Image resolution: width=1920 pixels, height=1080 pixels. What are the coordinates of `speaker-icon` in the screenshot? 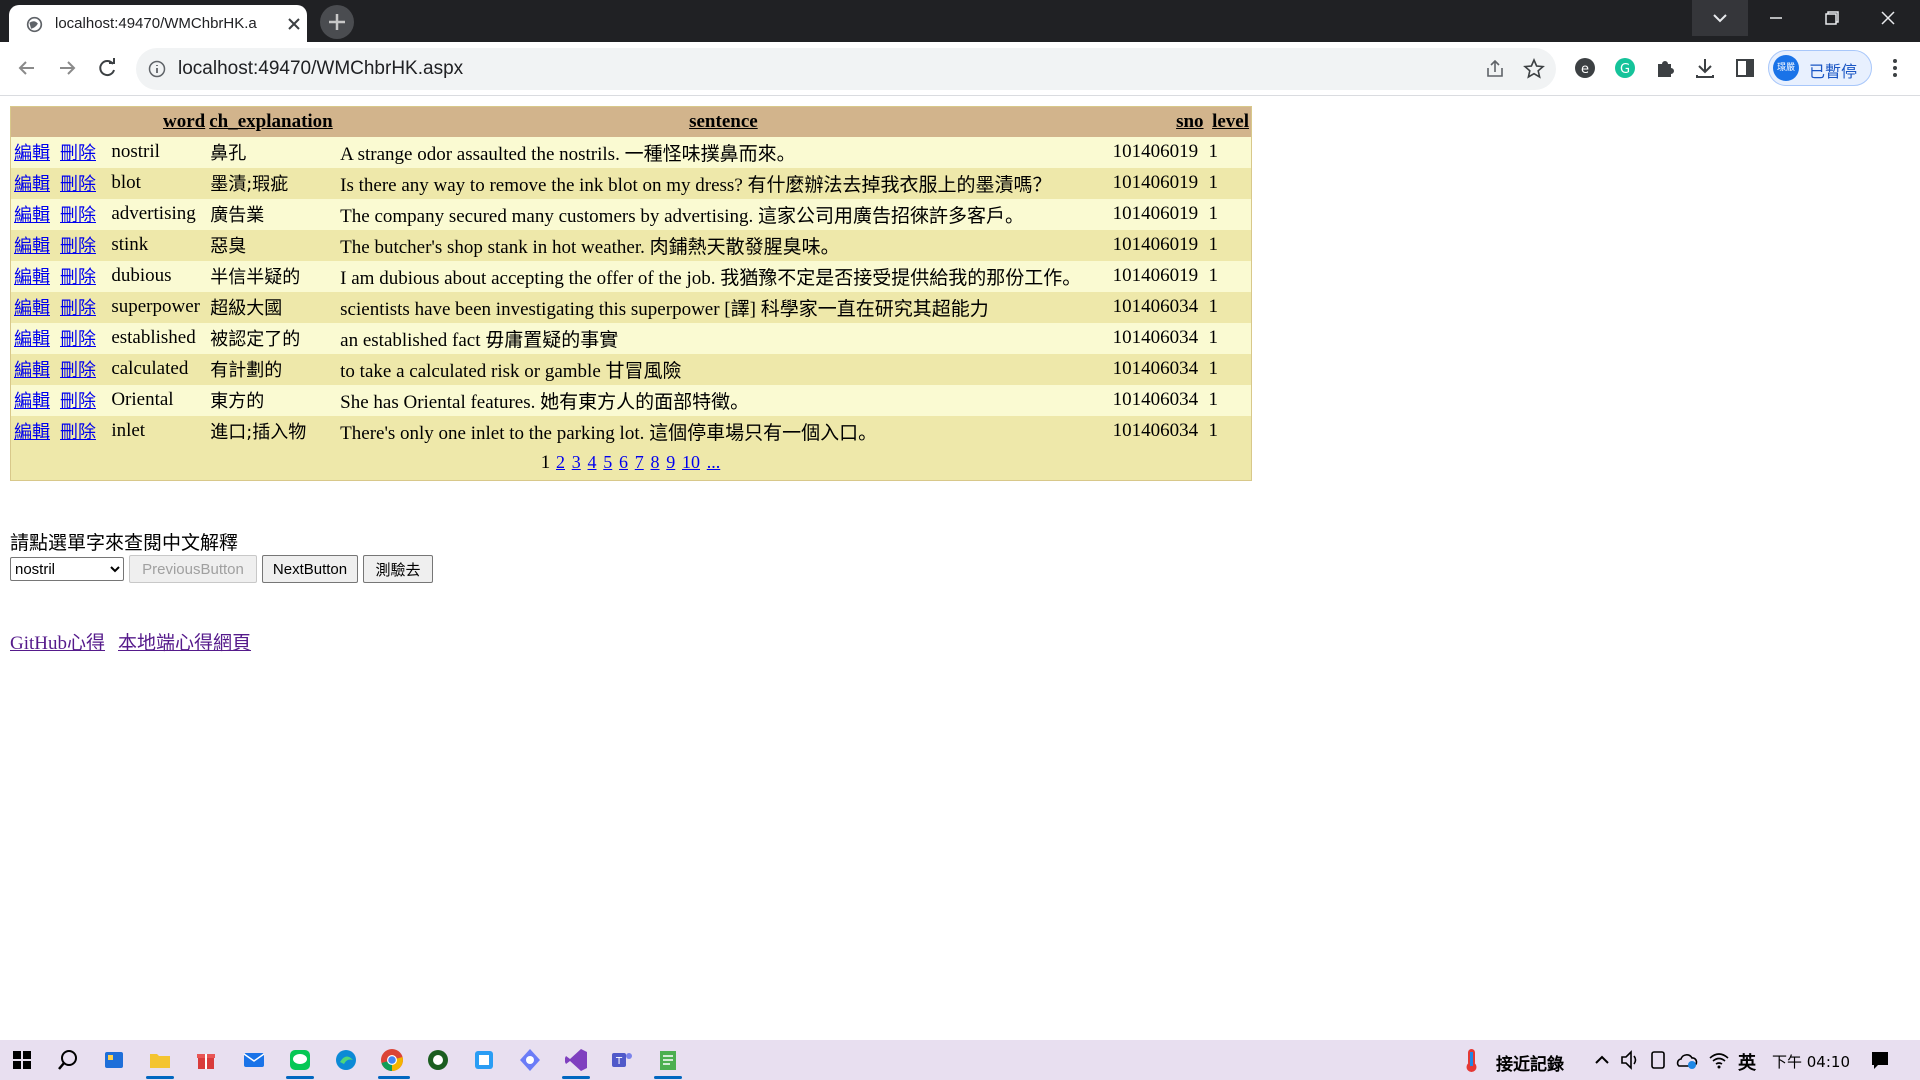 It's located at (1630, 1060).